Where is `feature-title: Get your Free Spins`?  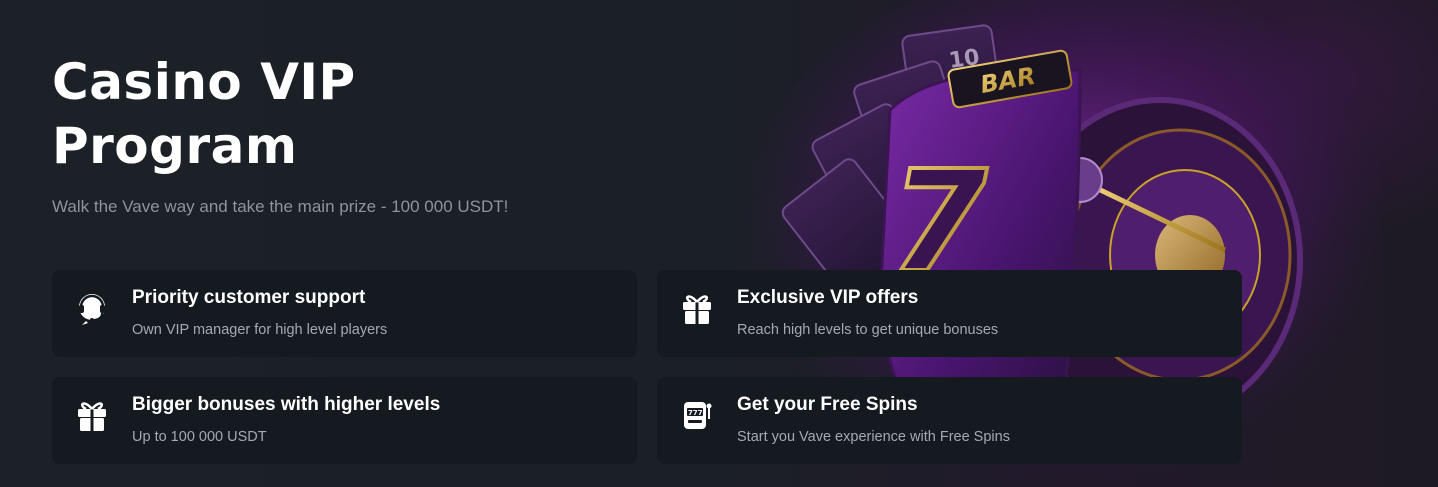 feature-title: Get your Free Spins is located at coordinates (827, 404).